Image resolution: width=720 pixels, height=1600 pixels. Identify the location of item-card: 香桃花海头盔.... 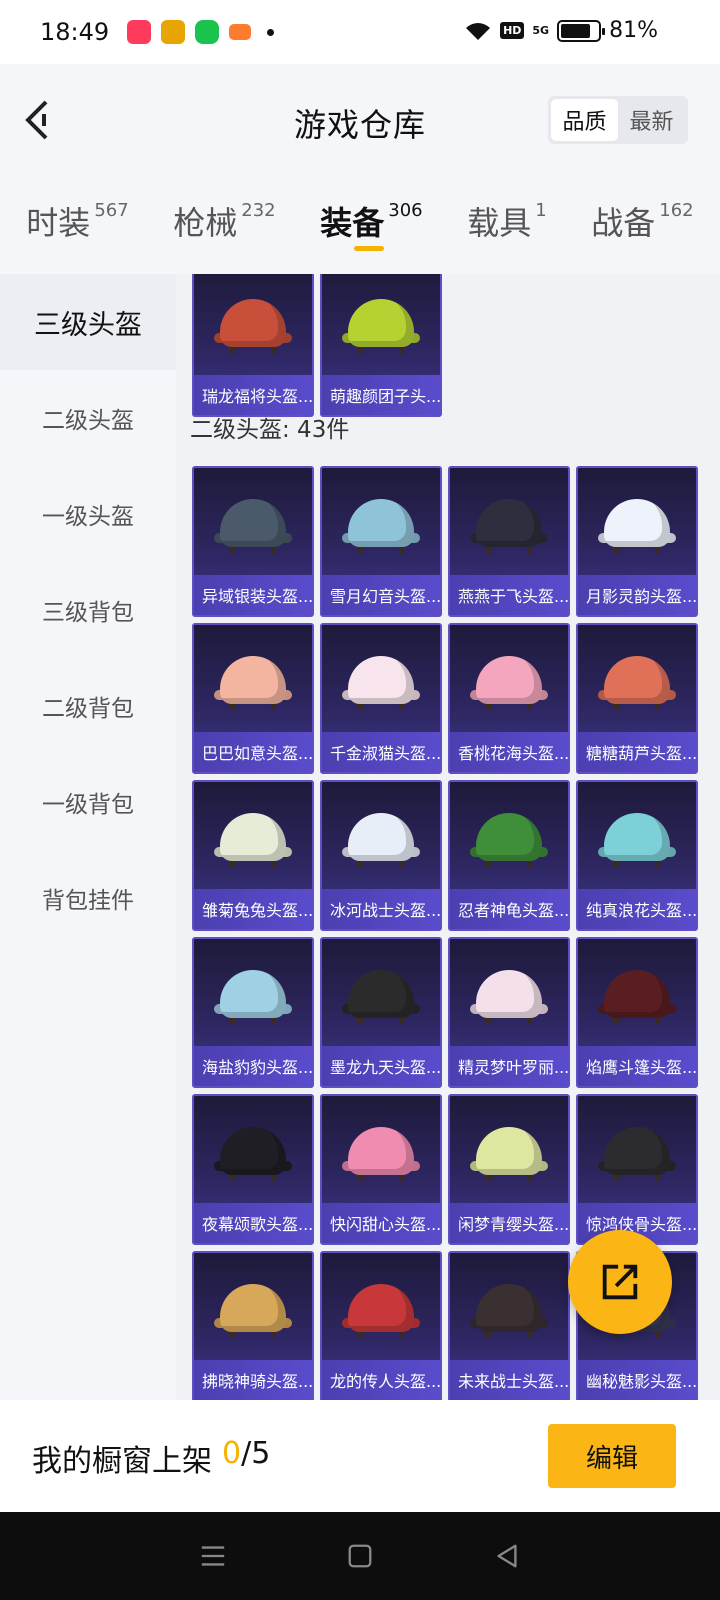
(509, 698).